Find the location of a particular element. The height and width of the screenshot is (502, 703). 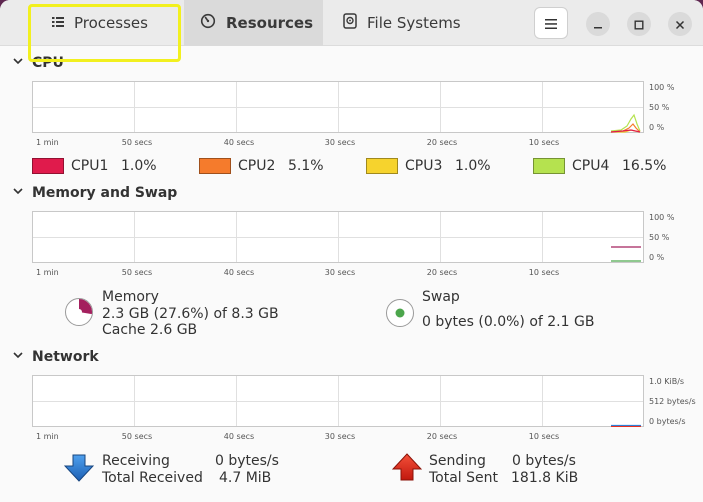

swap-pie-chart is located at coordinates (400, 313).